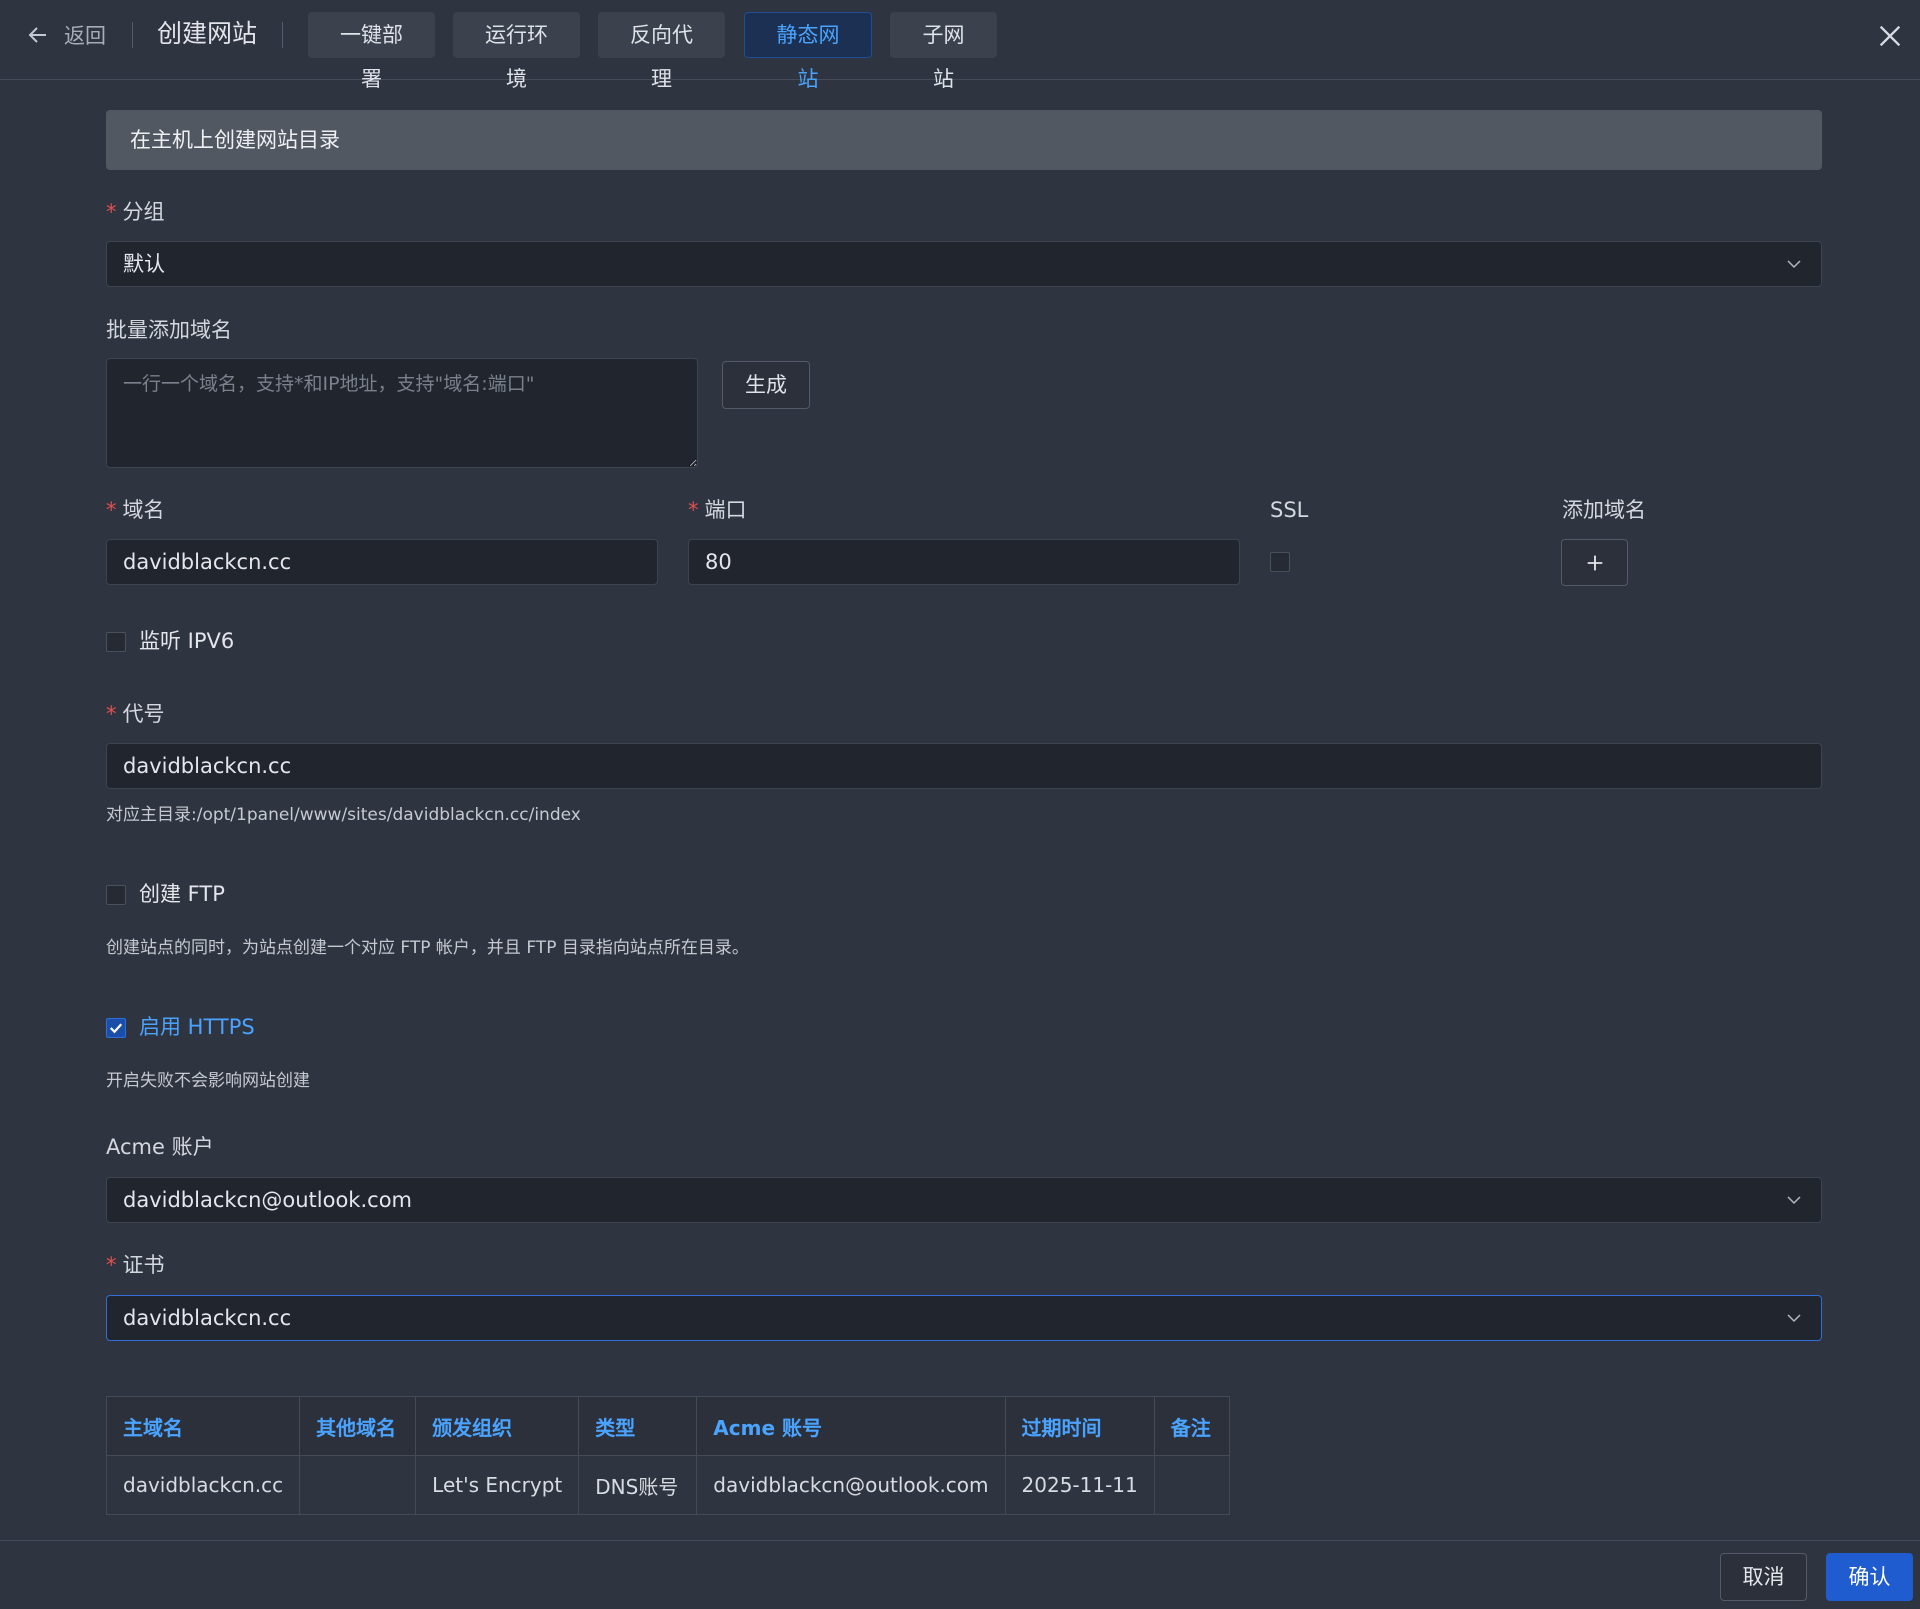 The width and height of the screenshot is (1920, 1609). What do you see at coordinates (208, 1081) in the screenshot?
I see `https-hint: 开启失败不会影响网站创建` at bounding box center [208, 1081].